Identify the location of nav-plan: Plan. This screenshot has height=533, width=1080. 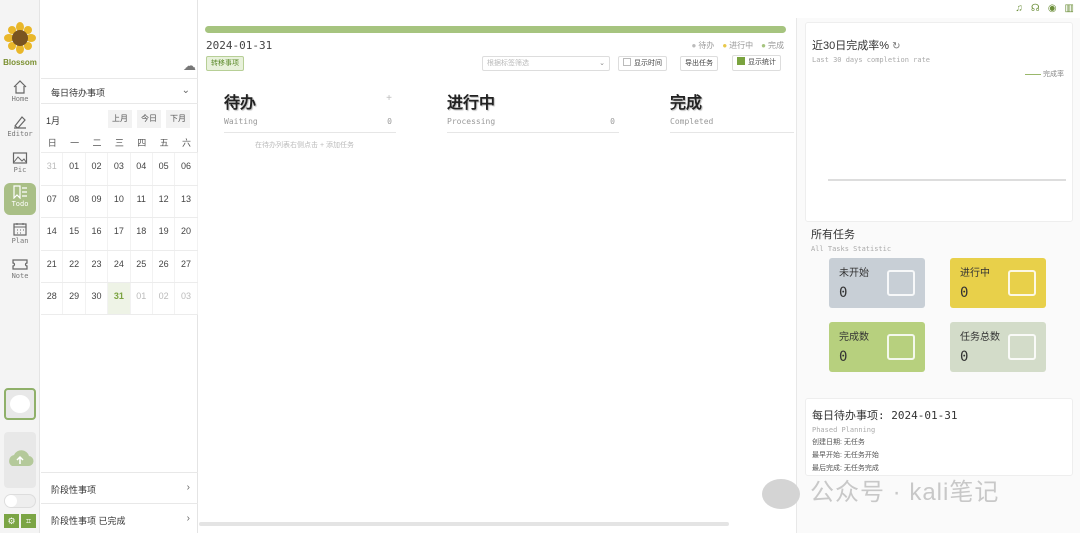
(20, 236).